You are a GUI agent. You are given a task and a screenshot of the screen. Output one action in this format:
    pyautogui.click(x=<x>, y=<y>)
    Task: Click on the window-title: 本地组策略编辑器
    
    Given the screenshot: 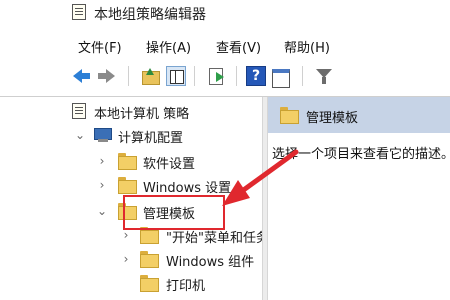 What is the action you would take?
    pyautogui.click(x=150, y=15)
    